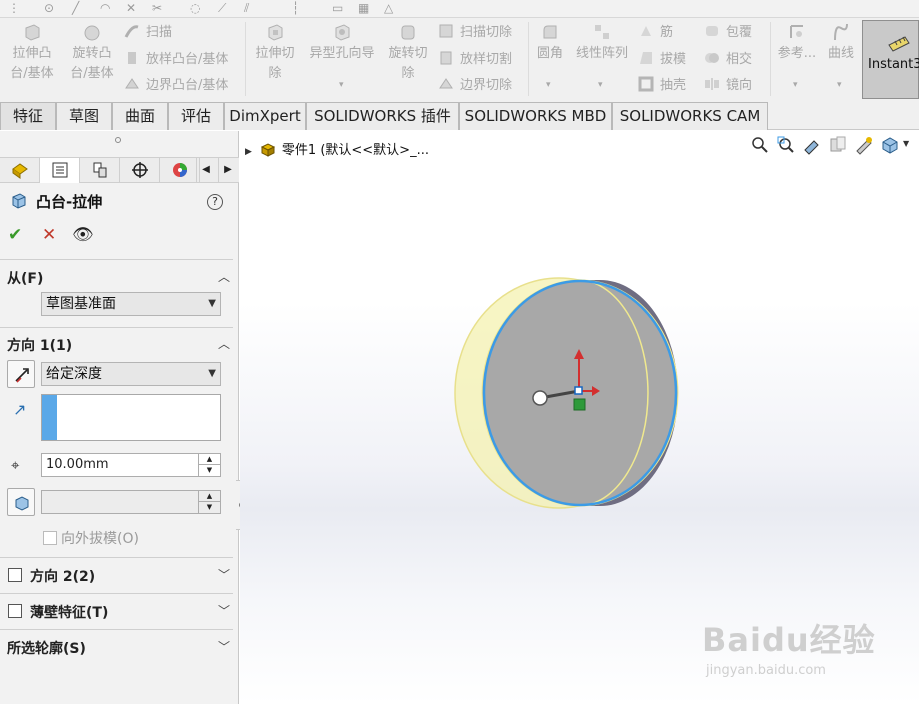 Image resolution: width=919 pixels, height=704 pixels. Describe the element at coordinates (655, 32) in the screenshot. I see `rib-button: 筋` at that location.